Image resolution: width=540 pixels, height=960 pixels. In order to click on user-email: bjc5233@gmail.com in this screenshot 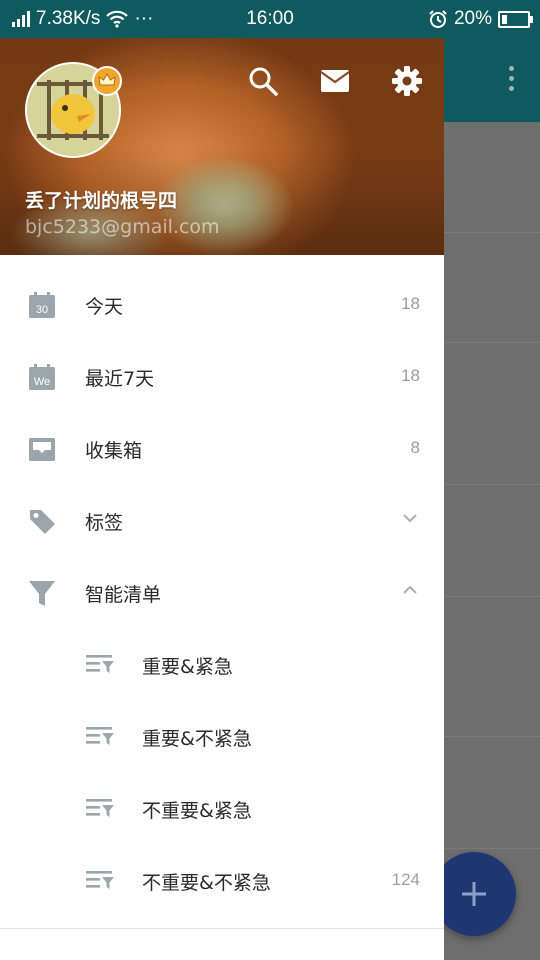, I will do `click(122, 227)`.